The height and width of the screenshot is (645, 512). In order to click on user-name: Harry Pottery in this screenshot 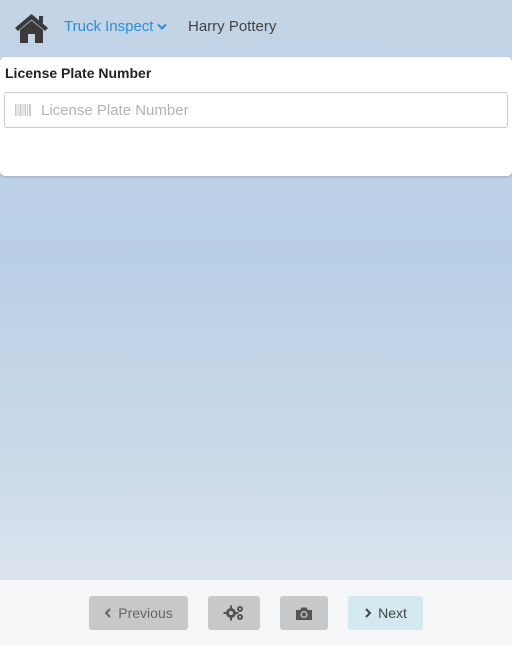, I will do `click(232, 26)`.